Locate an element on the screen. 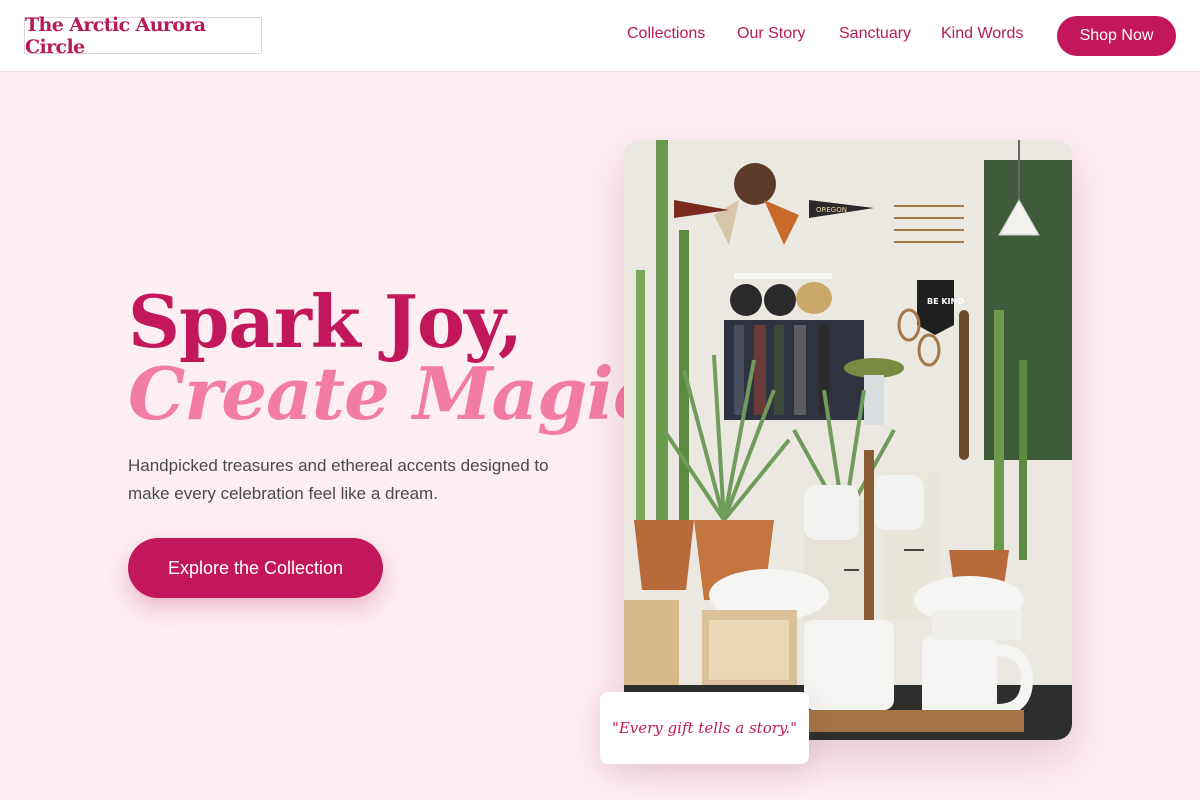 Image resolution: width=1200 pixels, height=800 pixels. nav-link-our-story: Our Story is located at coordinates (771, 34).